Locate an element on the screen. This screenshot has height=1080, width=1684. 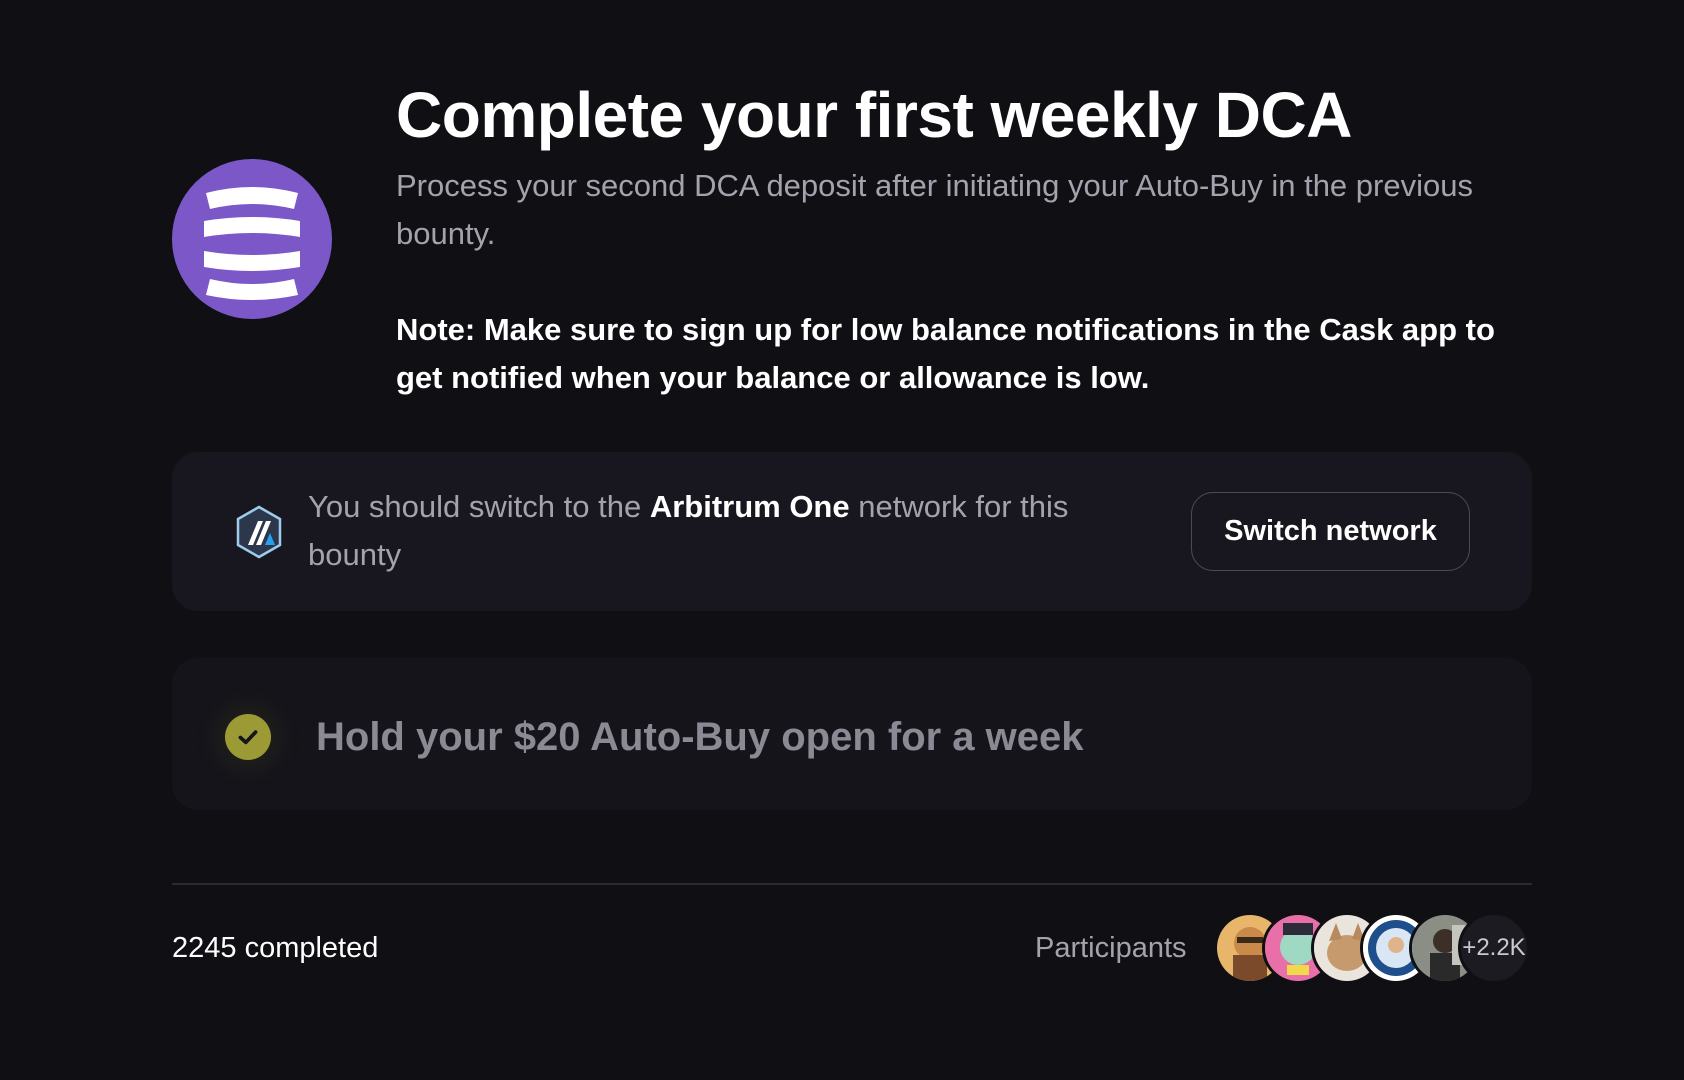
completed-count: 2245 completed is located at coordinates (275, 948).